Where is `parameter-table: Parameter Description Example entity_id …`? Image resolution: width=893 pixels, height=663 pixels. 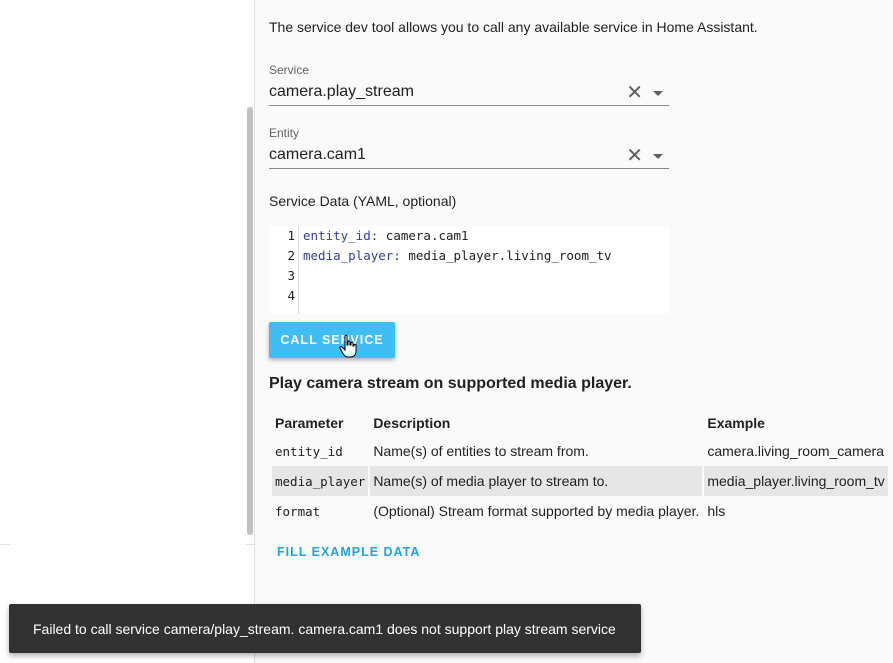 parameter-table: Parameter Description Example entity_id … is located at coordinates (580, 468).